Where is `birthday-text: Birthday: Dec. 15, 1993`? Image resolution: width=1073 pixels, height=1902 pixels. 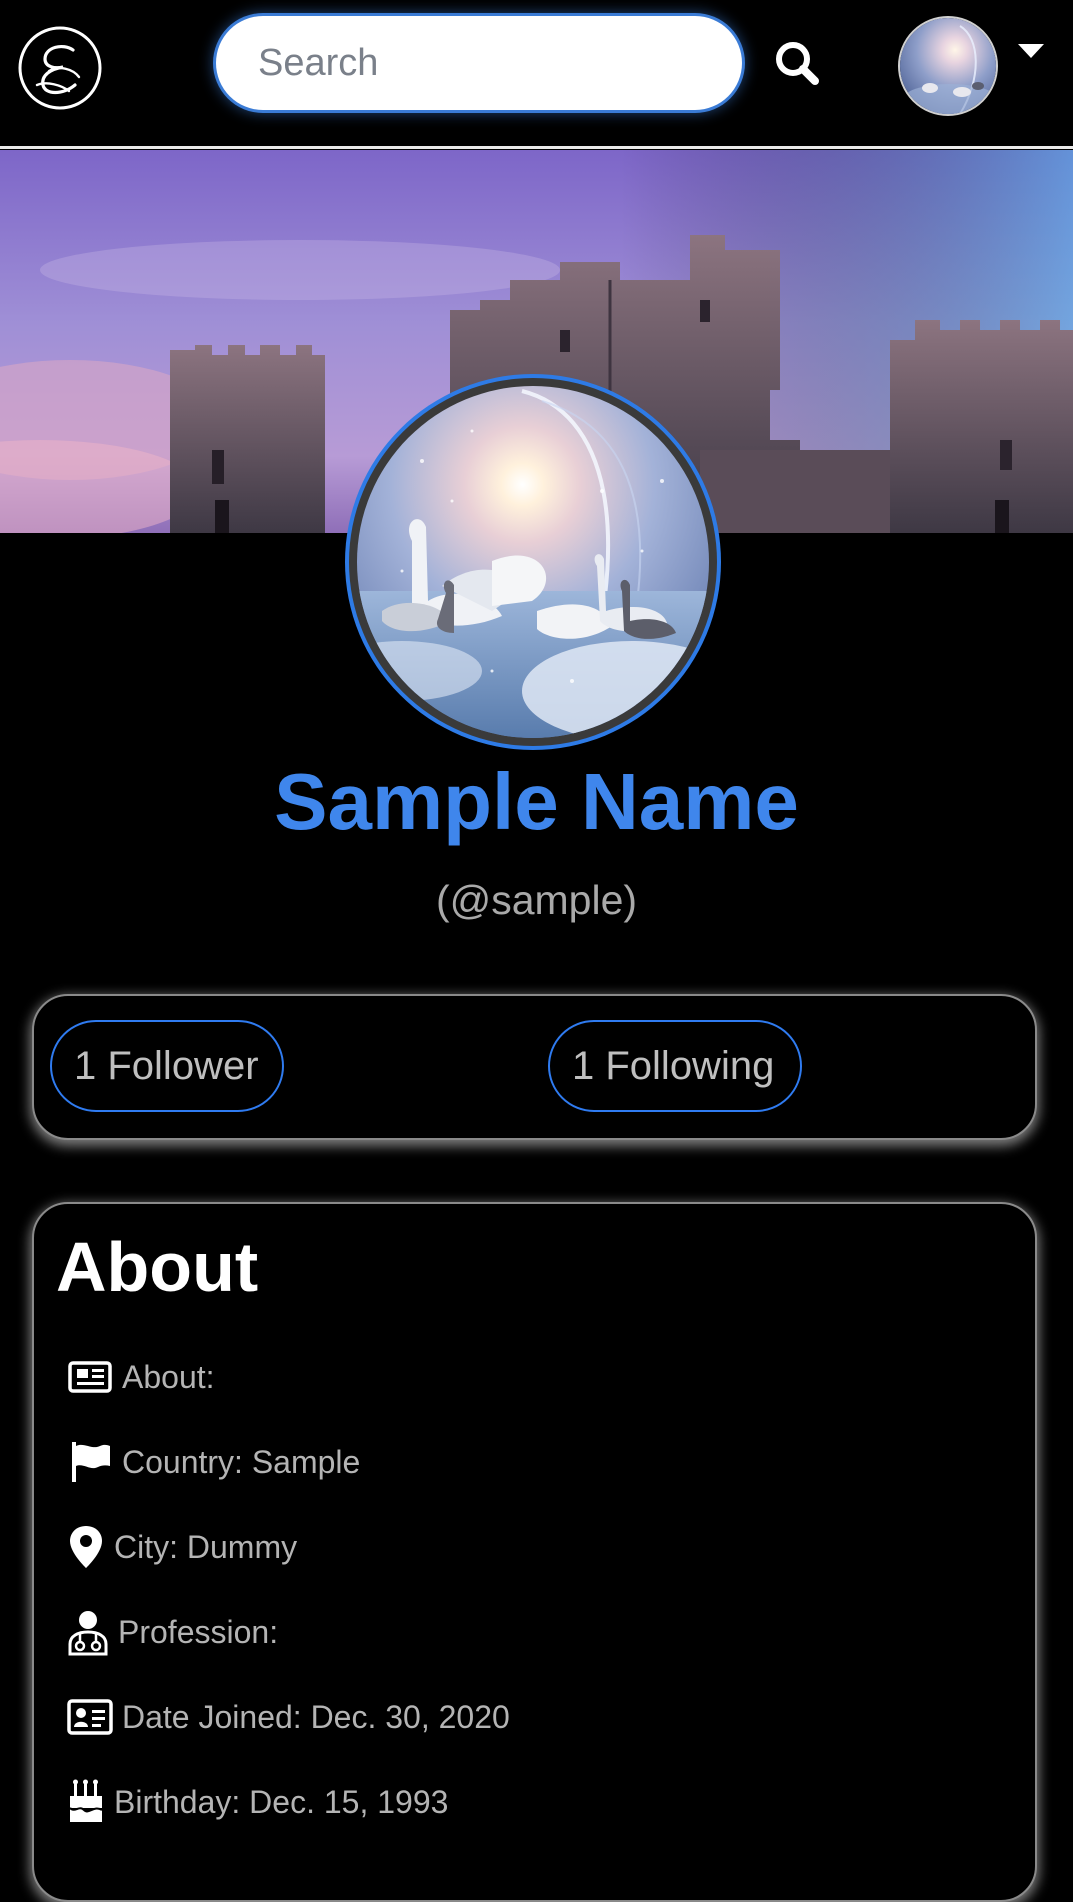
birthday-text: Birthday: Dec. 15, 1993 is located at coordinates (281, 1801).